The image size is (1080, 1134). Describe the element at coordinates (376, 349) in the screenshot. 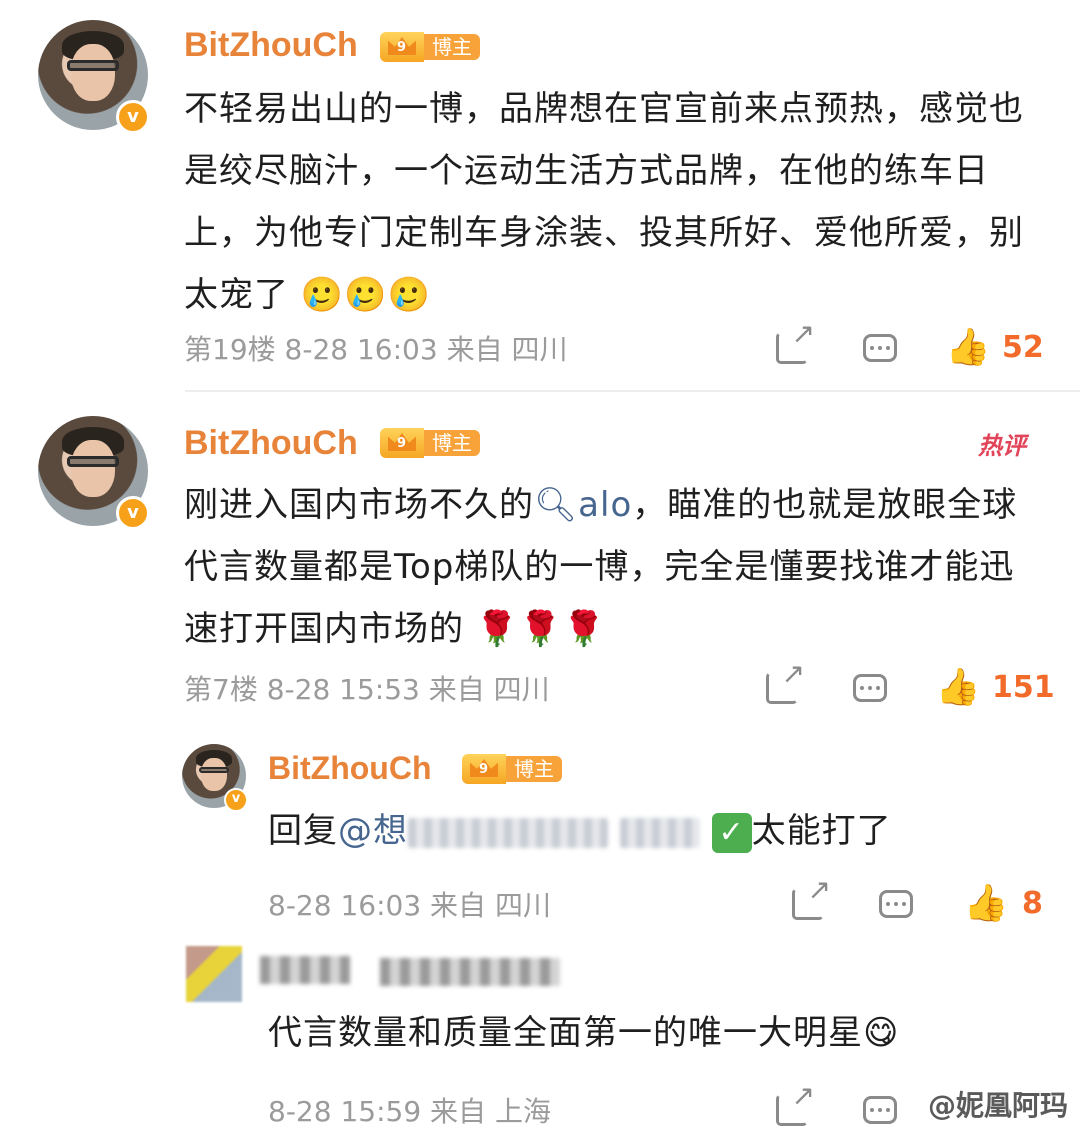

I see `comment-meta: 第19楼 8-28 16:03 来自 四川` at that location.